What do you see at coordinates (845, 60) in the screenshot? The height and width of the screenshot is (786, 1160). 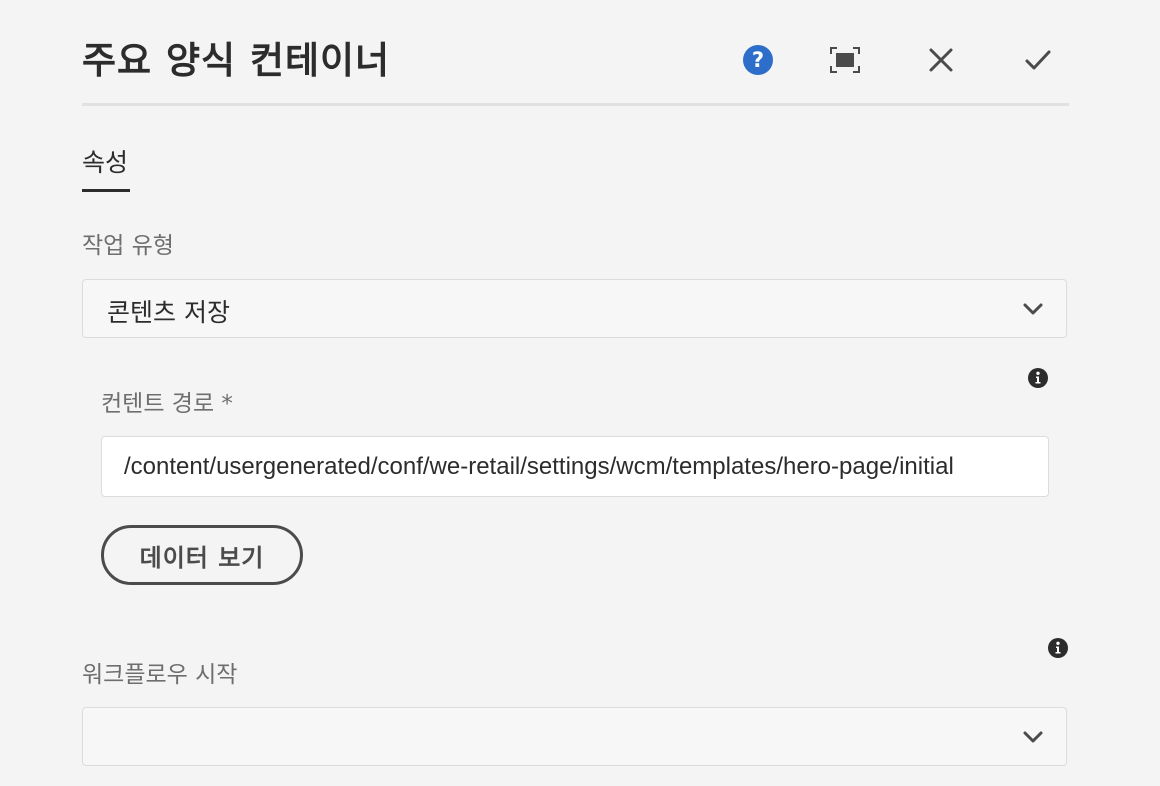 I see `fullscreen-icon` at bounding box center [845, 60].